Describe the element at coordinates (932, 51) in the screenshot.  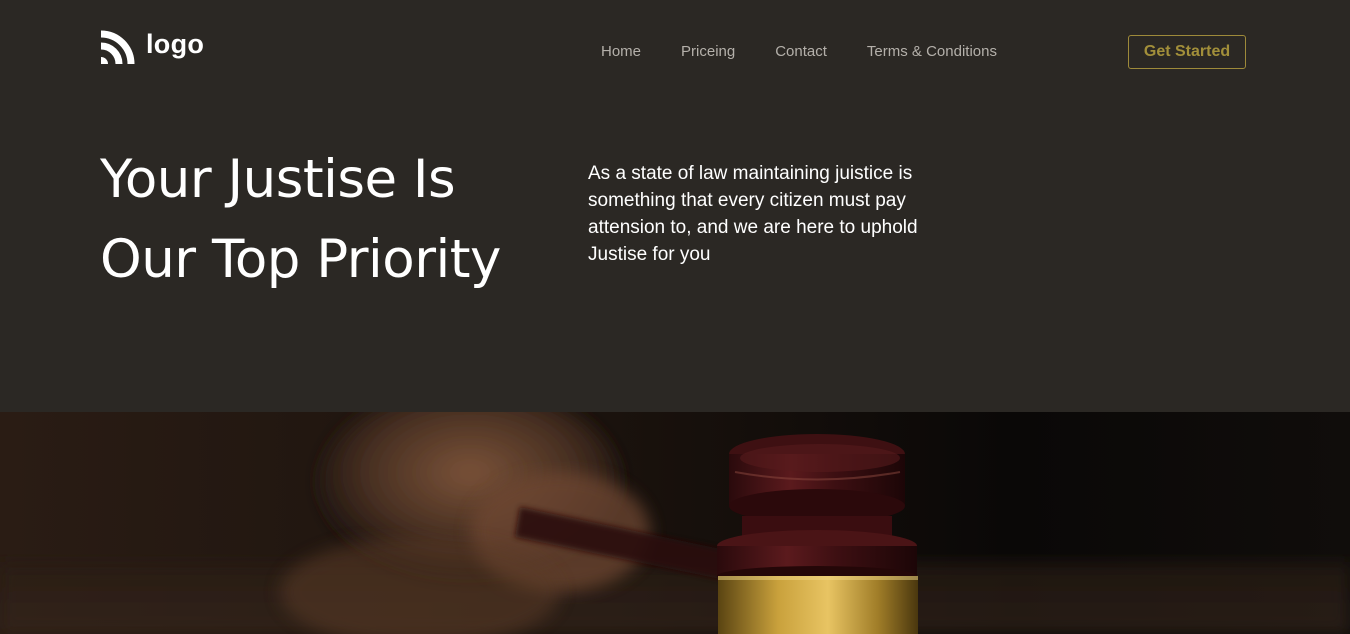
I see `nav-terms: Terms & Conditions` at that location.